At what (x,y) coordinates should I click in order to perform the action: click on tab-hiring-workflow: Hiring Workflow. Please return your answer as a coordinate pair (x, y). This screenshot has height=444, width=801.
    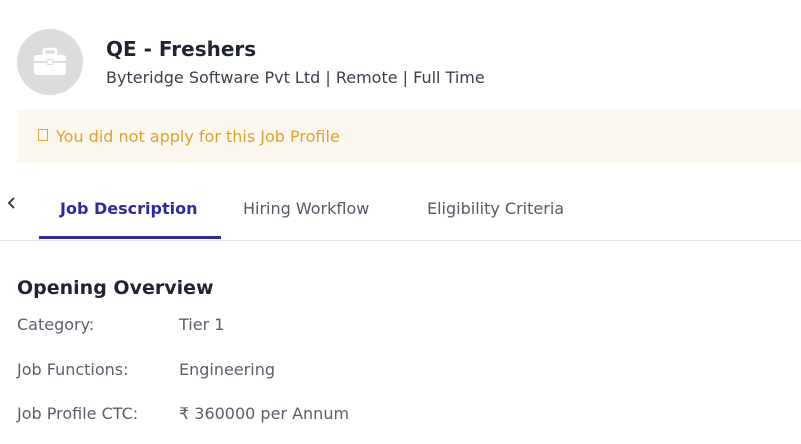
    Looking at the image, I should click on (306, 208).